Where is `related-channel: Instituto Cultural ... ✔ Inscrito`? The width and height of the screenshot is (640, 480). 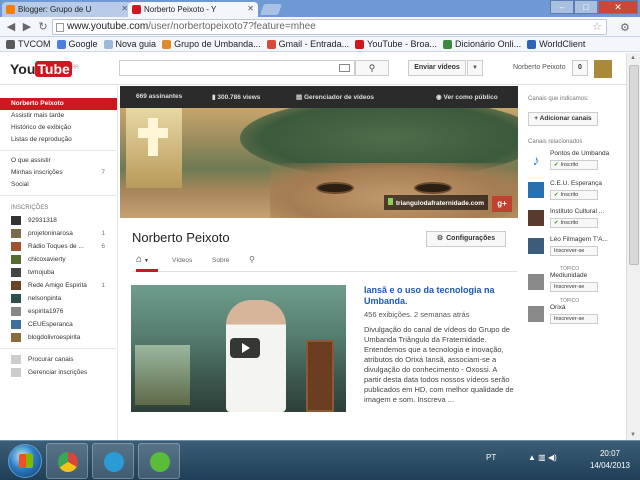 related-channel: Instituto Cultural ... ✔ Inscrito is located at coordinates (576, 221).